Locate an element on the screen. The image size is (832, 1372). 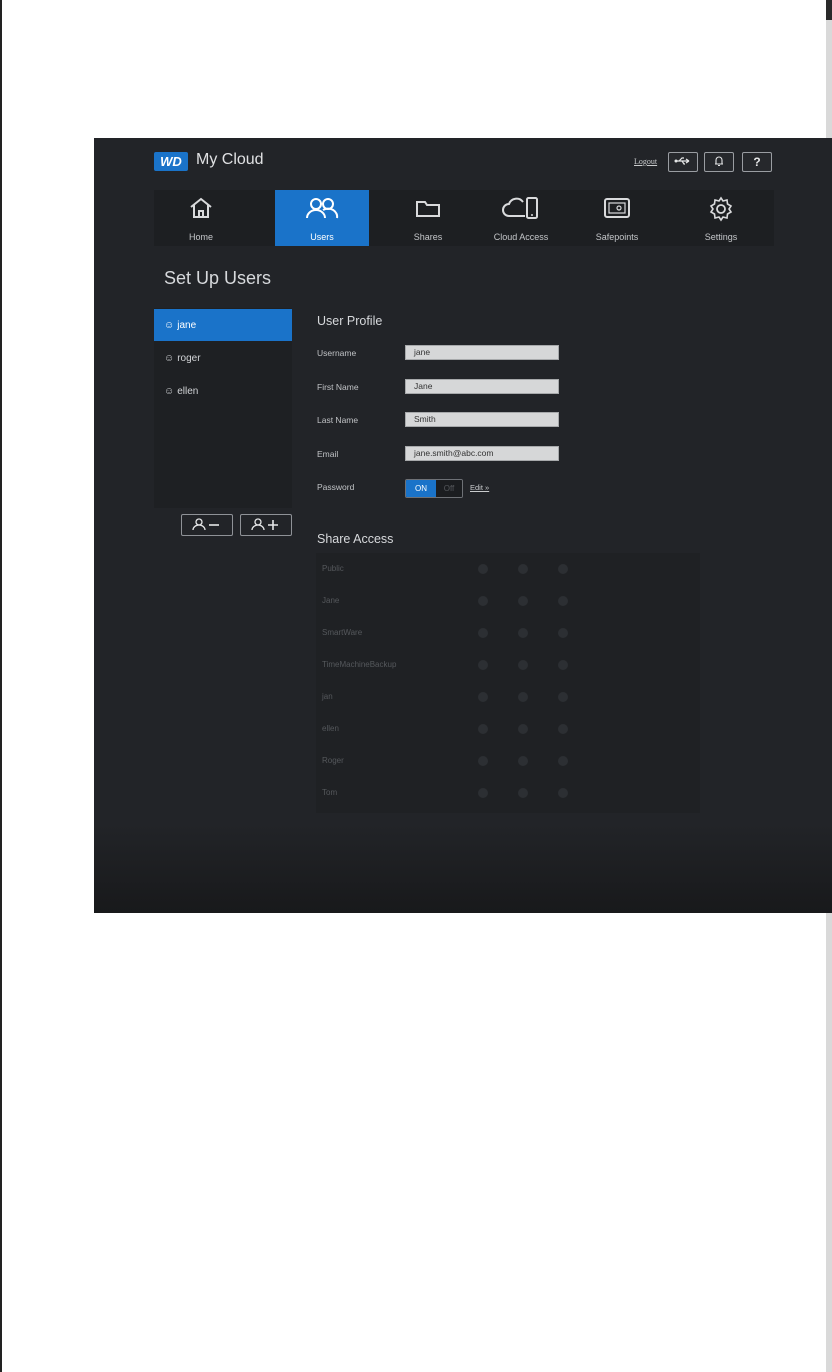
nav-home-label: Home is located at coordinates (200, 237).